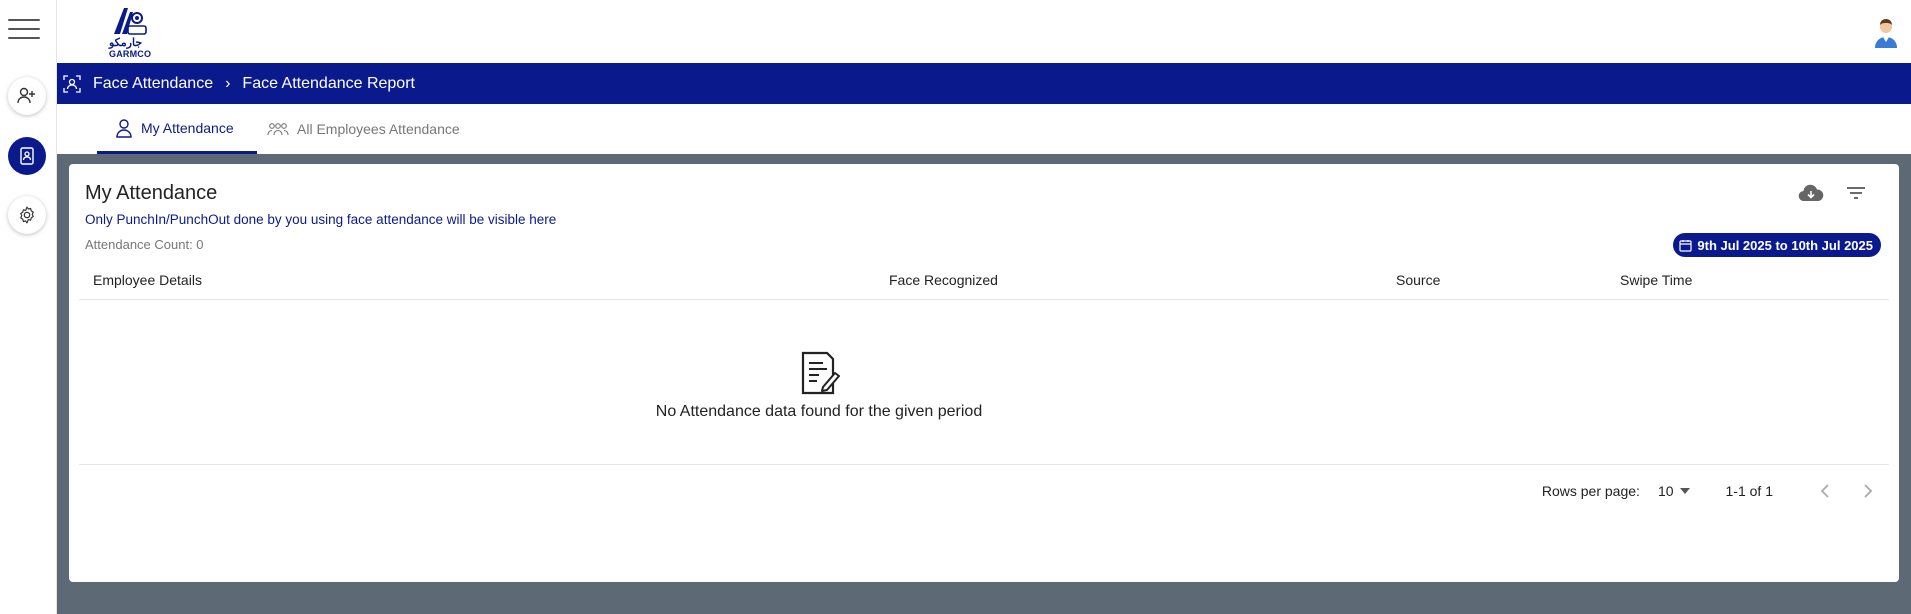 The height and width of the screenshot is (614, 1911). I want to click on download-button, so click(1811, 193).